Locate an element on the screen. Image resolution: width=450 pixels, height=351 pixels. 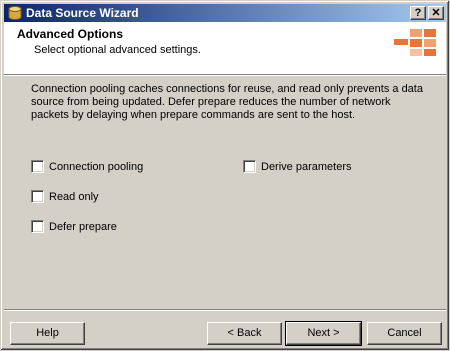
header-separator is located at coordinates (225, 75).